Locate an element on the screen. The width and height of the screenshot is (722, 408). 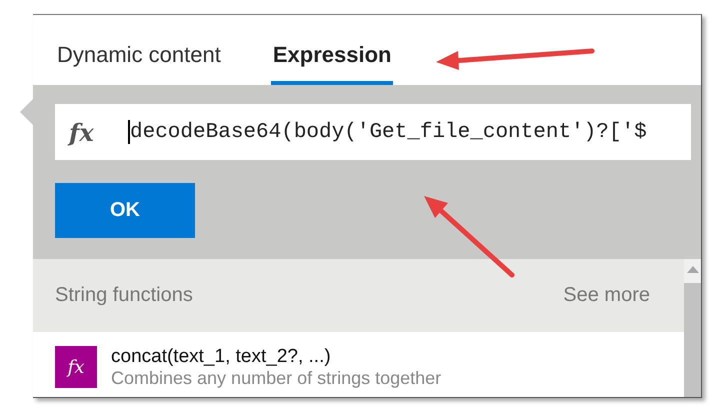
function-icon: fx is located at coordinates (76, 367).